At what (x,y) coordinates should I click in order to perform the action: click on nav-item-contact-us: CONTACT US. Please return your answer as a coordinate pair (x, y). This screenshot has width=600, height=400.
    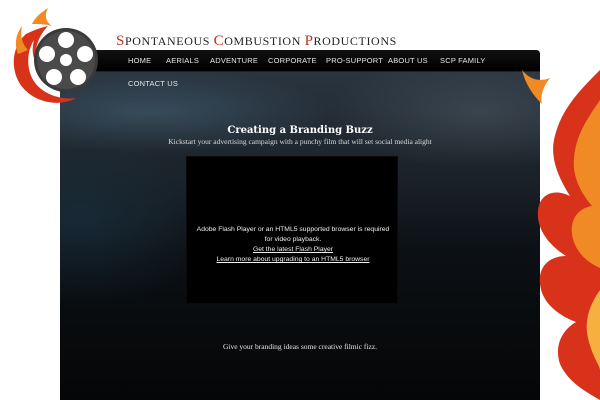
    Looking at the image, I should click on (153, 83).